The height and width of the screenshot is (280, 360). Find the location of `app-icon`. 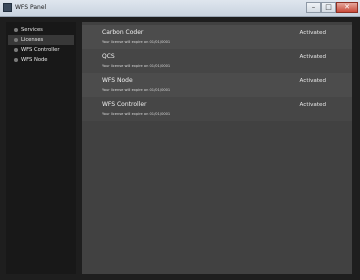

app-icon is located at coordinates (7, 7).